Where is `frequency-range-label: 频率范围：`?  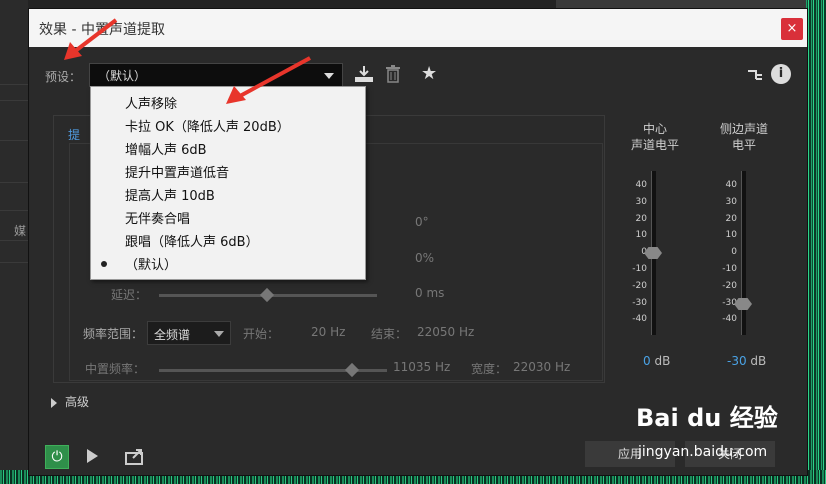 frequency-range-label: 频率范围： is located at coordinates (113, 334).